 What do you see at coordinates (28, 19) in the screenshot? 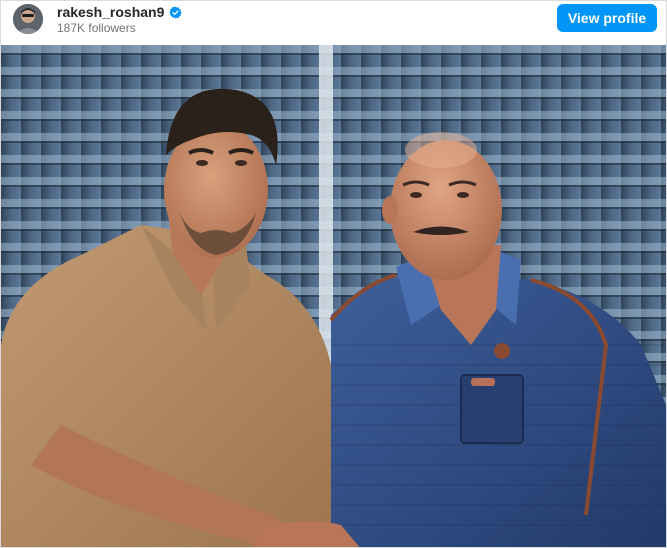
I see `profile-avatar` at bounding box center [28, 19].